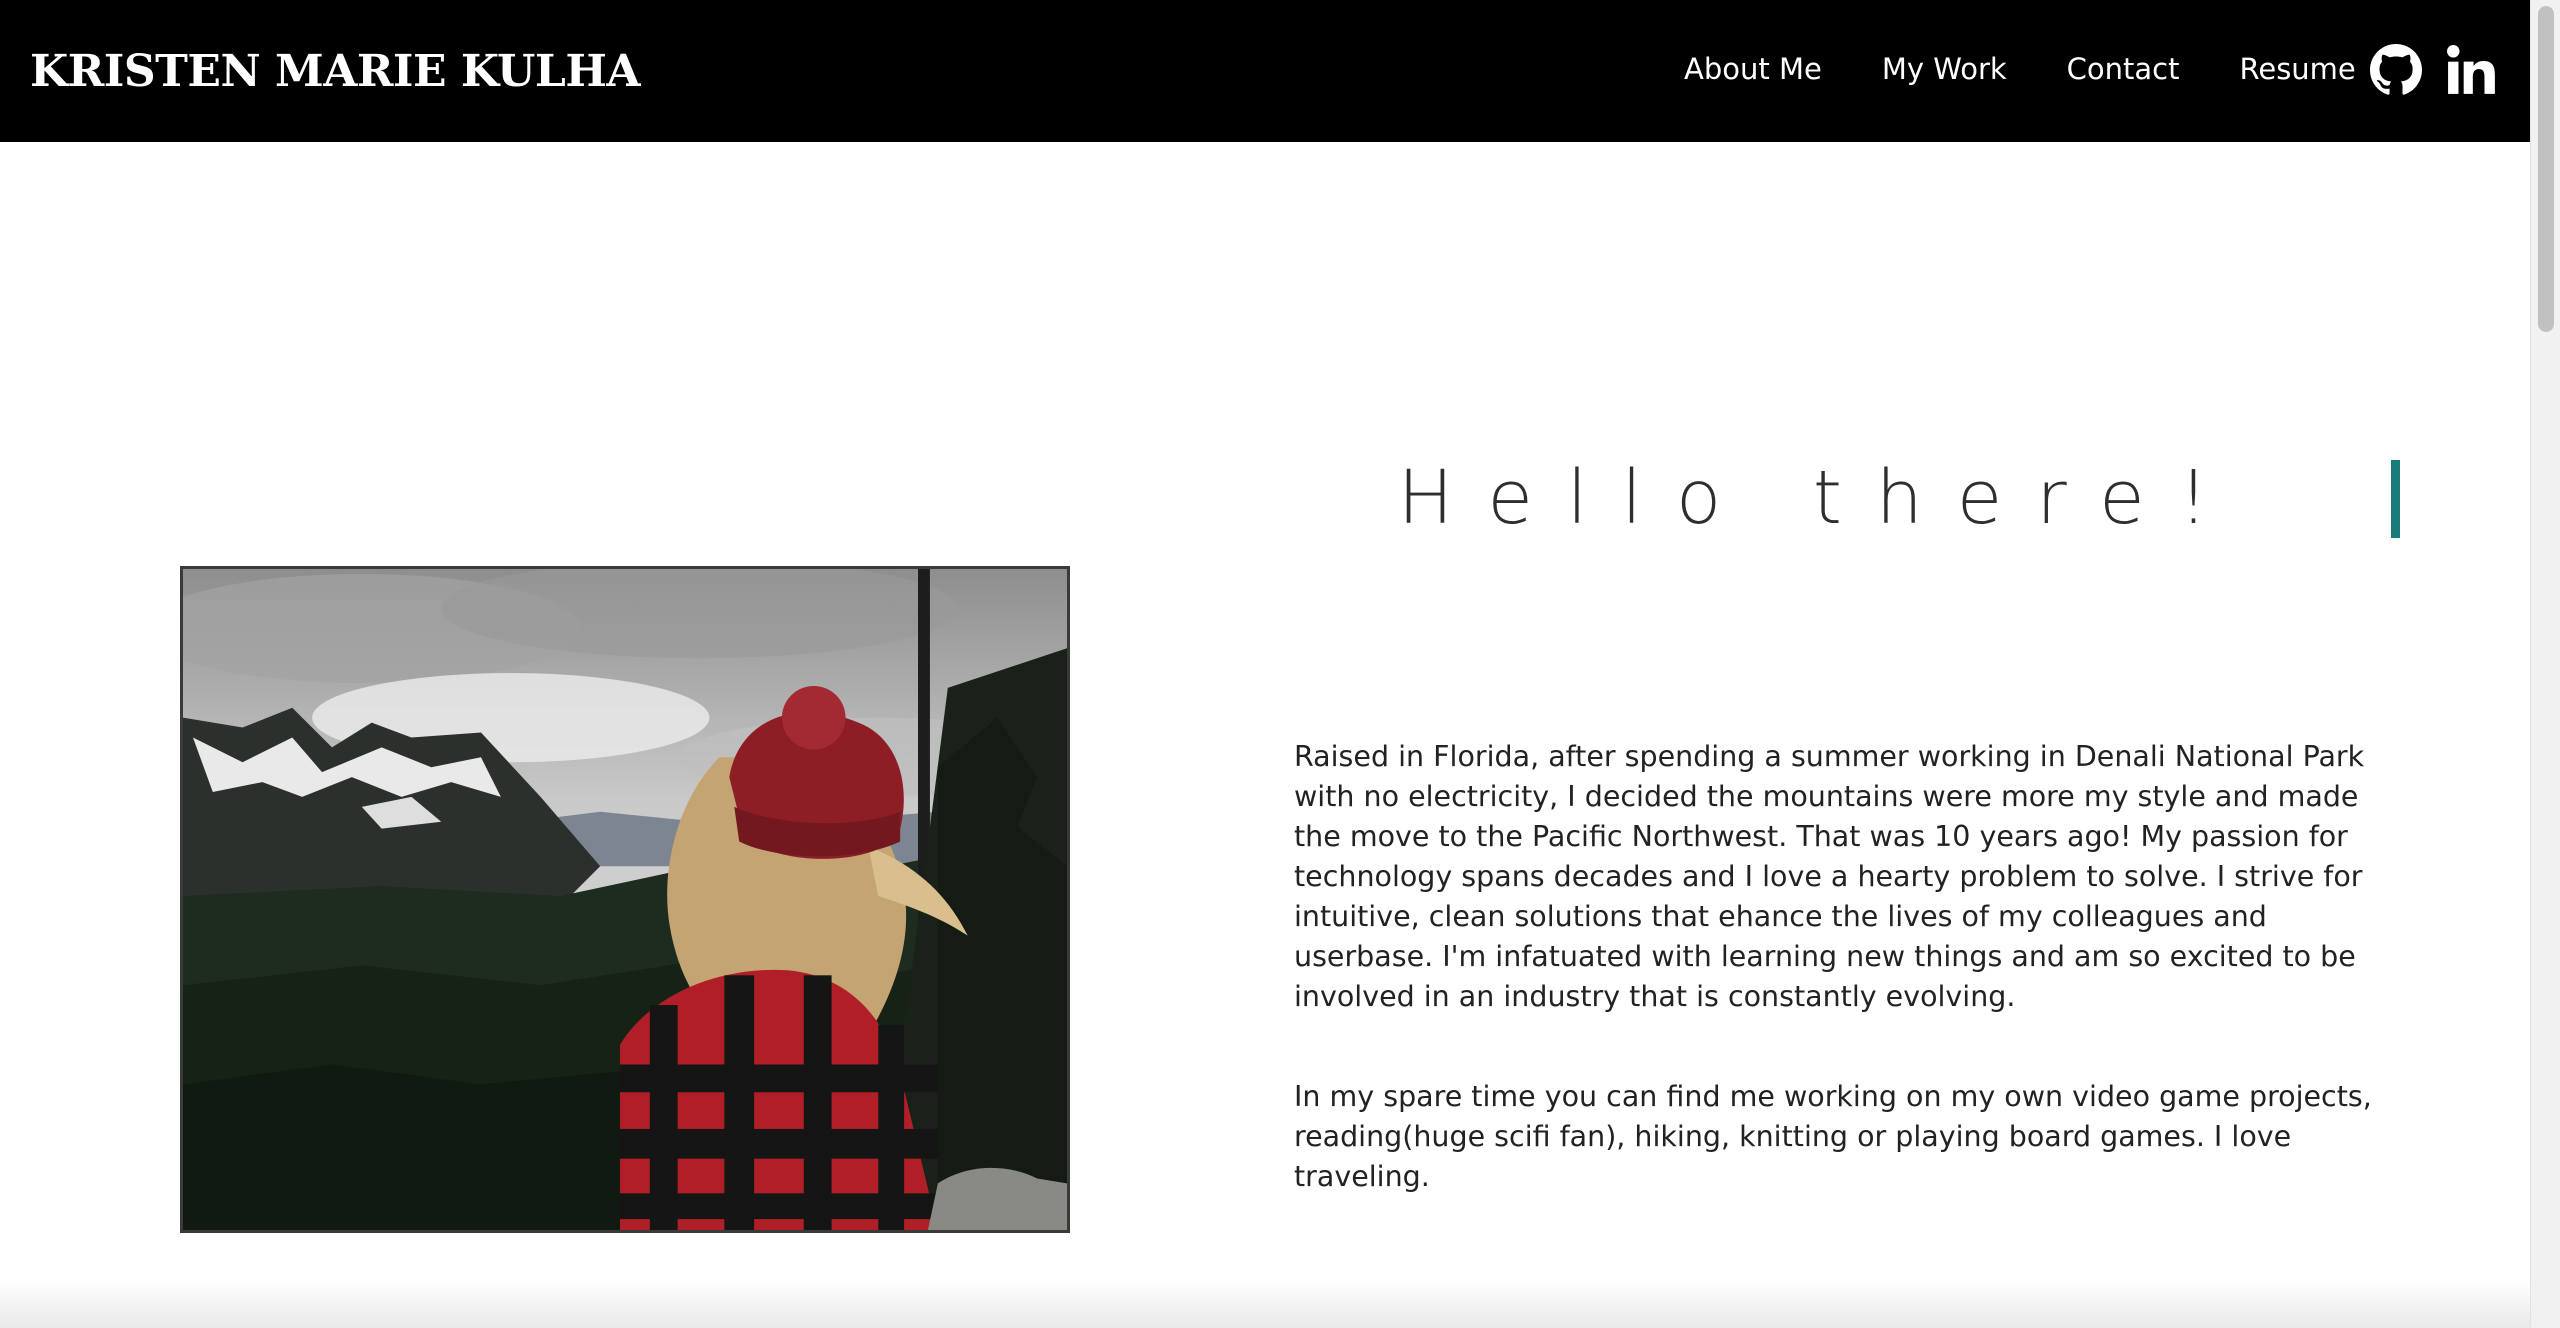 The image size is (2560, 1328). Describe the element at coordinates (335, 72) in the screenshot. I see `site-title: KRISTEN MARIE KULHA` at that location.